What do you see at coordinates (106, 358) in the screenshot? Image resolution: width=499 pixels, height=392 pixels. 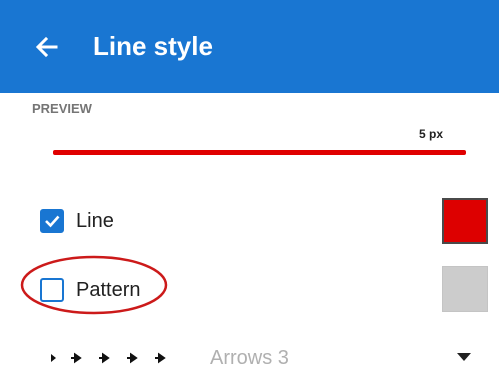 I see `arrow-pattern-icon` at bounding box center [106, 358].